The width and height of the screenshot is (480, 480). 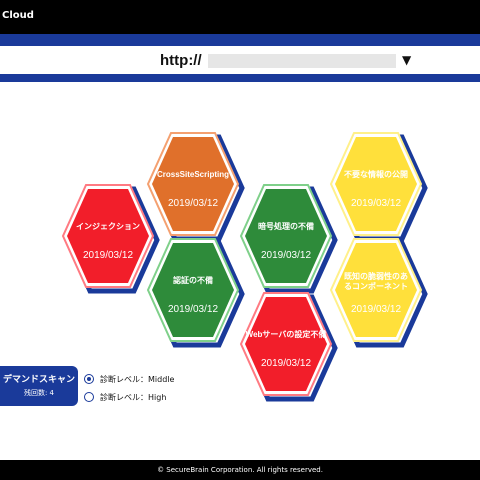 What do you see at coordinates (286, 226) in the screenshot?
I see `hex-label: 暗号処理の不備` at bounding box center [286, 226].